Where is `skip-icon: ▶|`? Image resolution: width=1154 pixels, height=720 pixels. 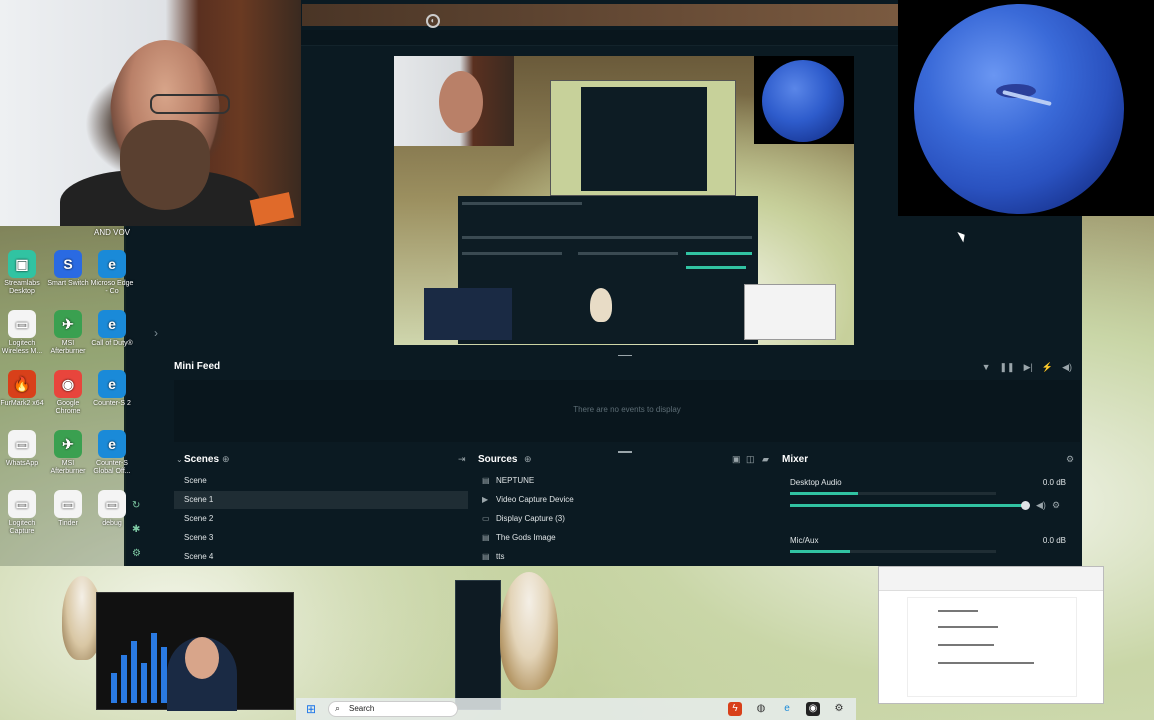
skip-icon: ▶| is located at coordinates (1028, 367).